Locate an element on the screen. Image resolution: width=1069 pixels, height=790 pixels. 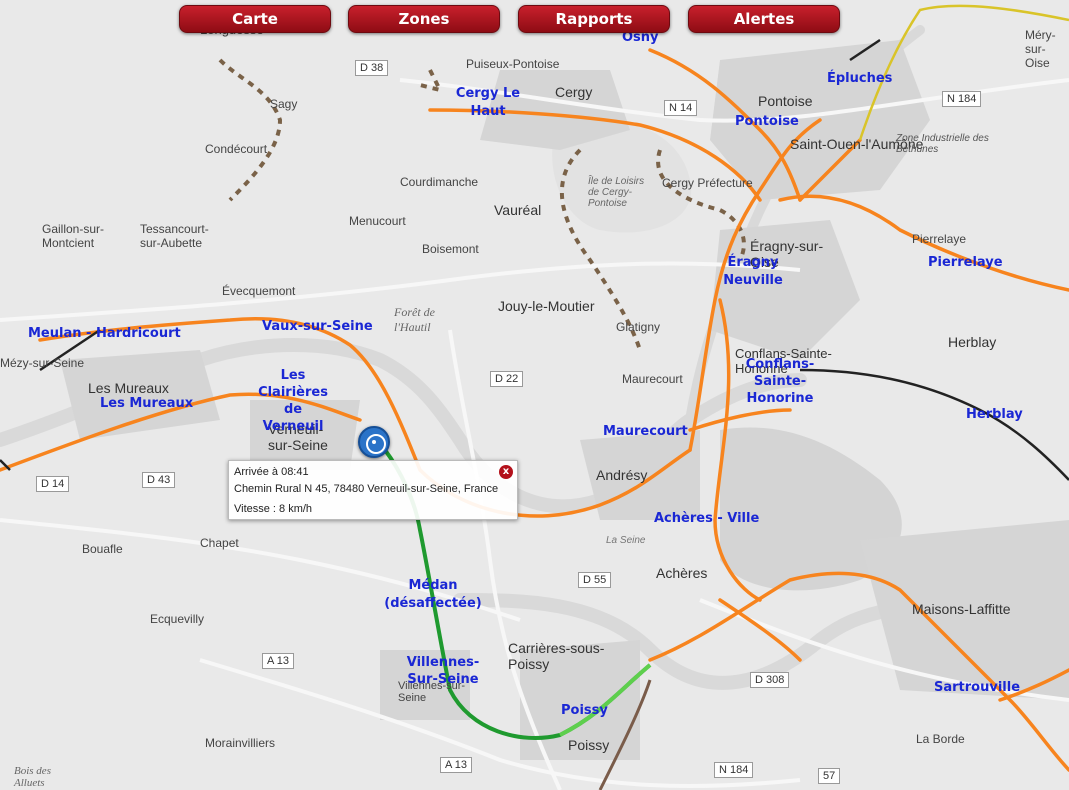
road-shield: D 43 is located at coordinates (159, 480).